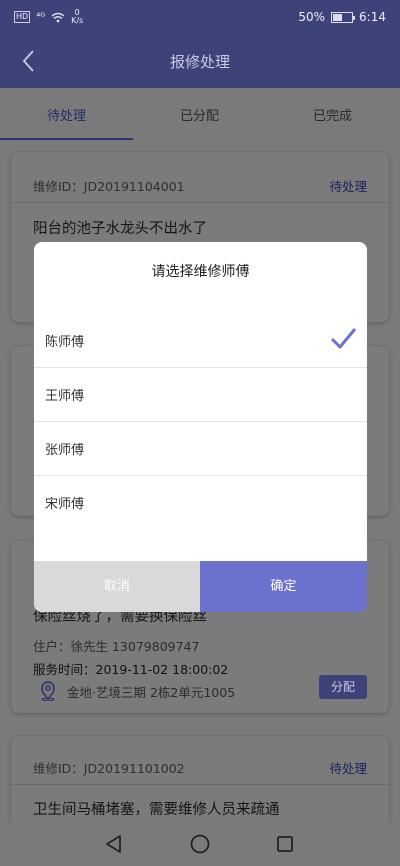  I want to click on resident-info: 住户：徐先生 13079809747, so click(116, 646).